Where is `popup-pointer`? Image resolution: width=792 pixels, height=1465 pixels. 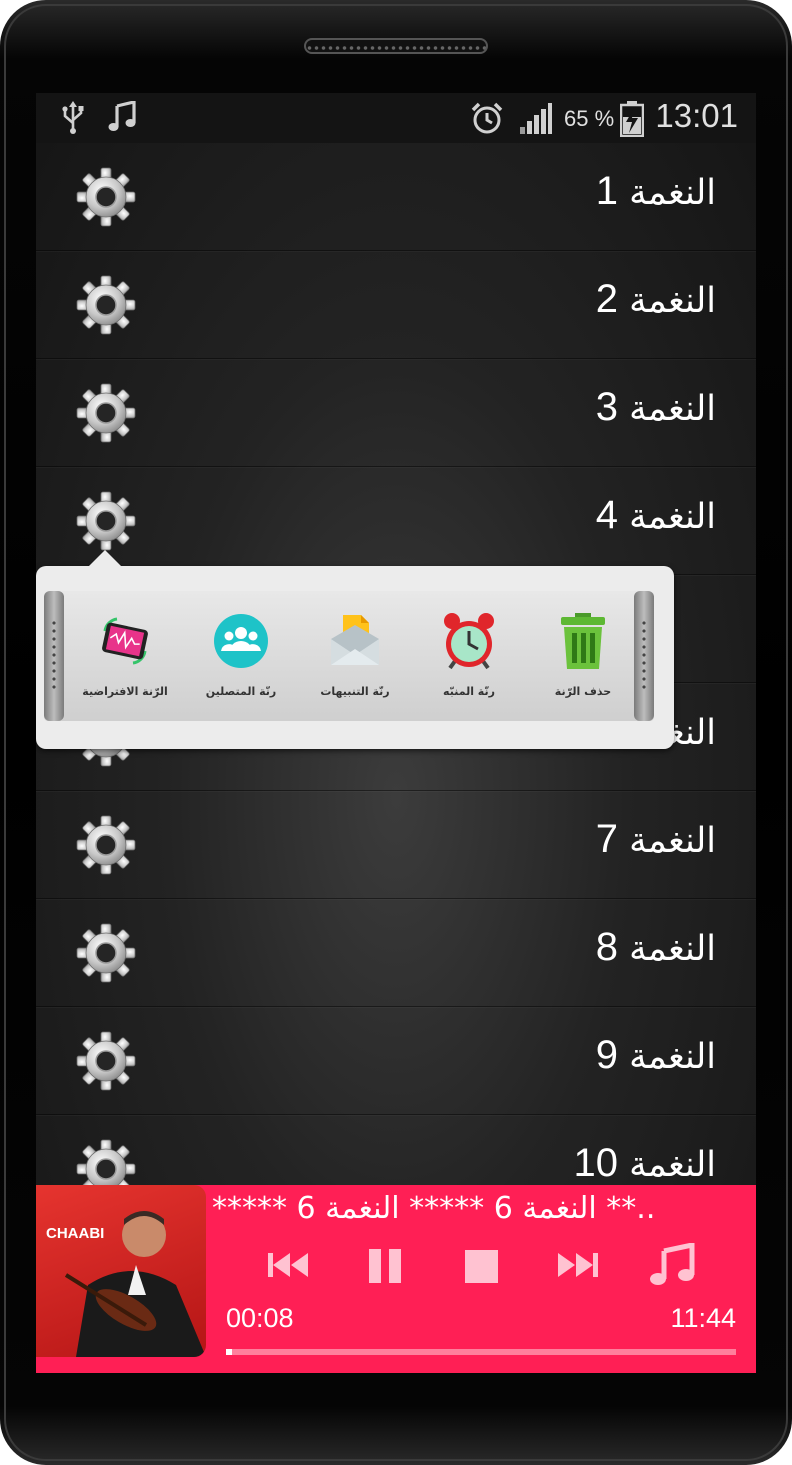 popup-pointer is located at coordinates (105, 558).